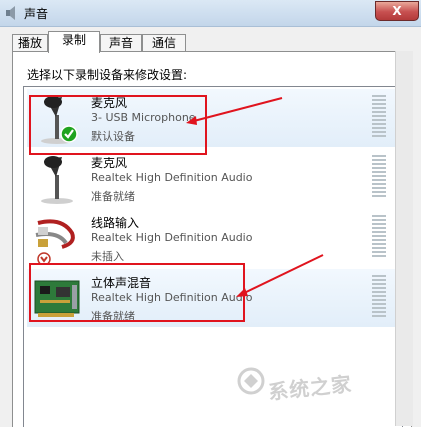  I want to click on scrollbar, so click(404, 238).